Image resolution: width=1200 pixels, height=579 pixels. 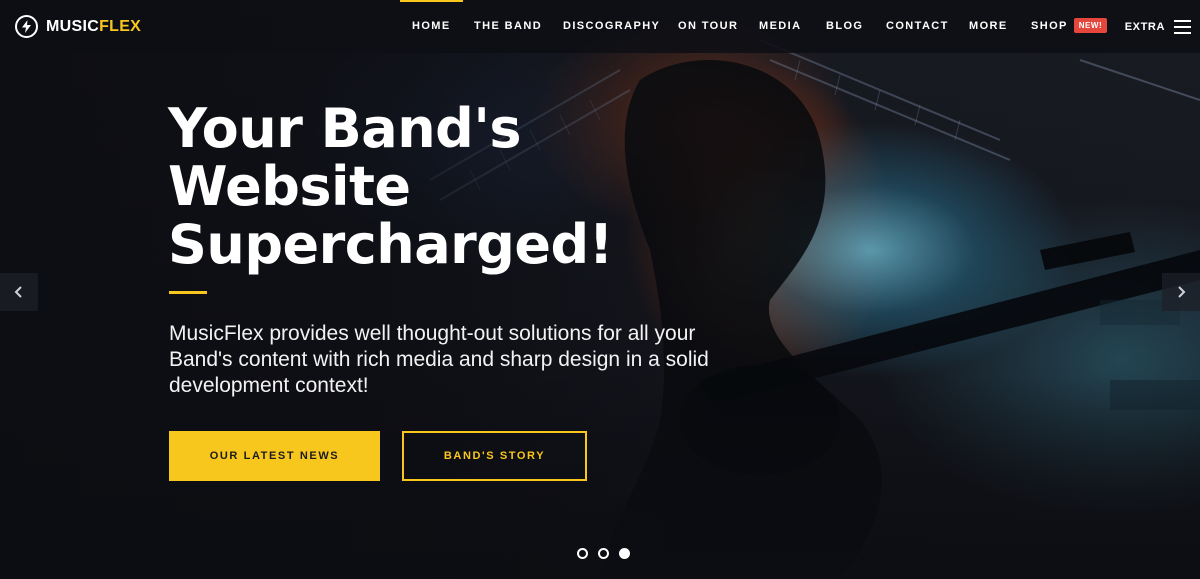 I want to click on headline-divider, so click(x=188, y=292).